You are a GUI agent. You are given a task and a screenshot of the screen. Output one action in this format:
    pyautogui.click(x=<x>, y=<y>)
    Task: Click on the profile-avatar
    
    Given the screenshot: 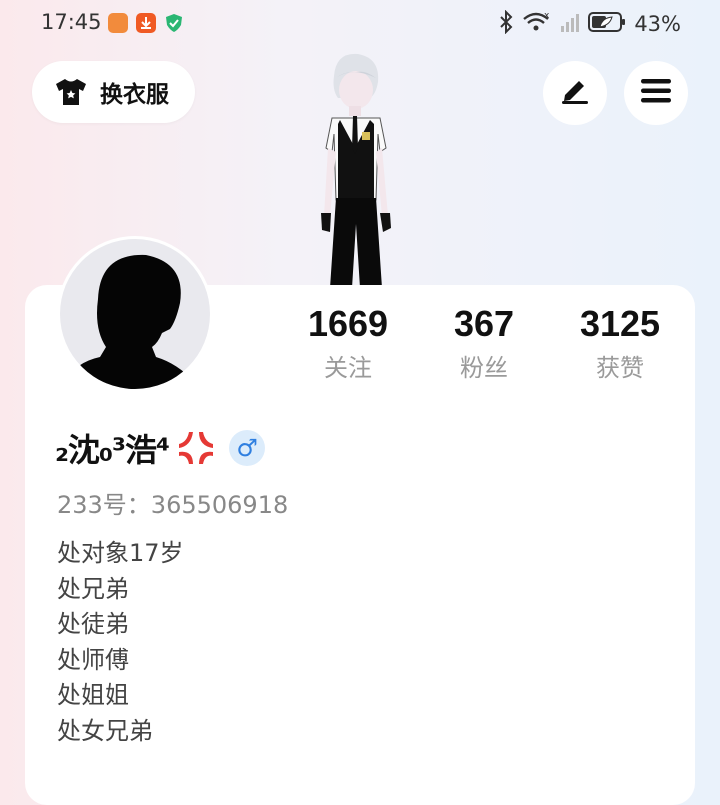 What is the action you would take?
    pyautogui.click(x=135, y=314)
    